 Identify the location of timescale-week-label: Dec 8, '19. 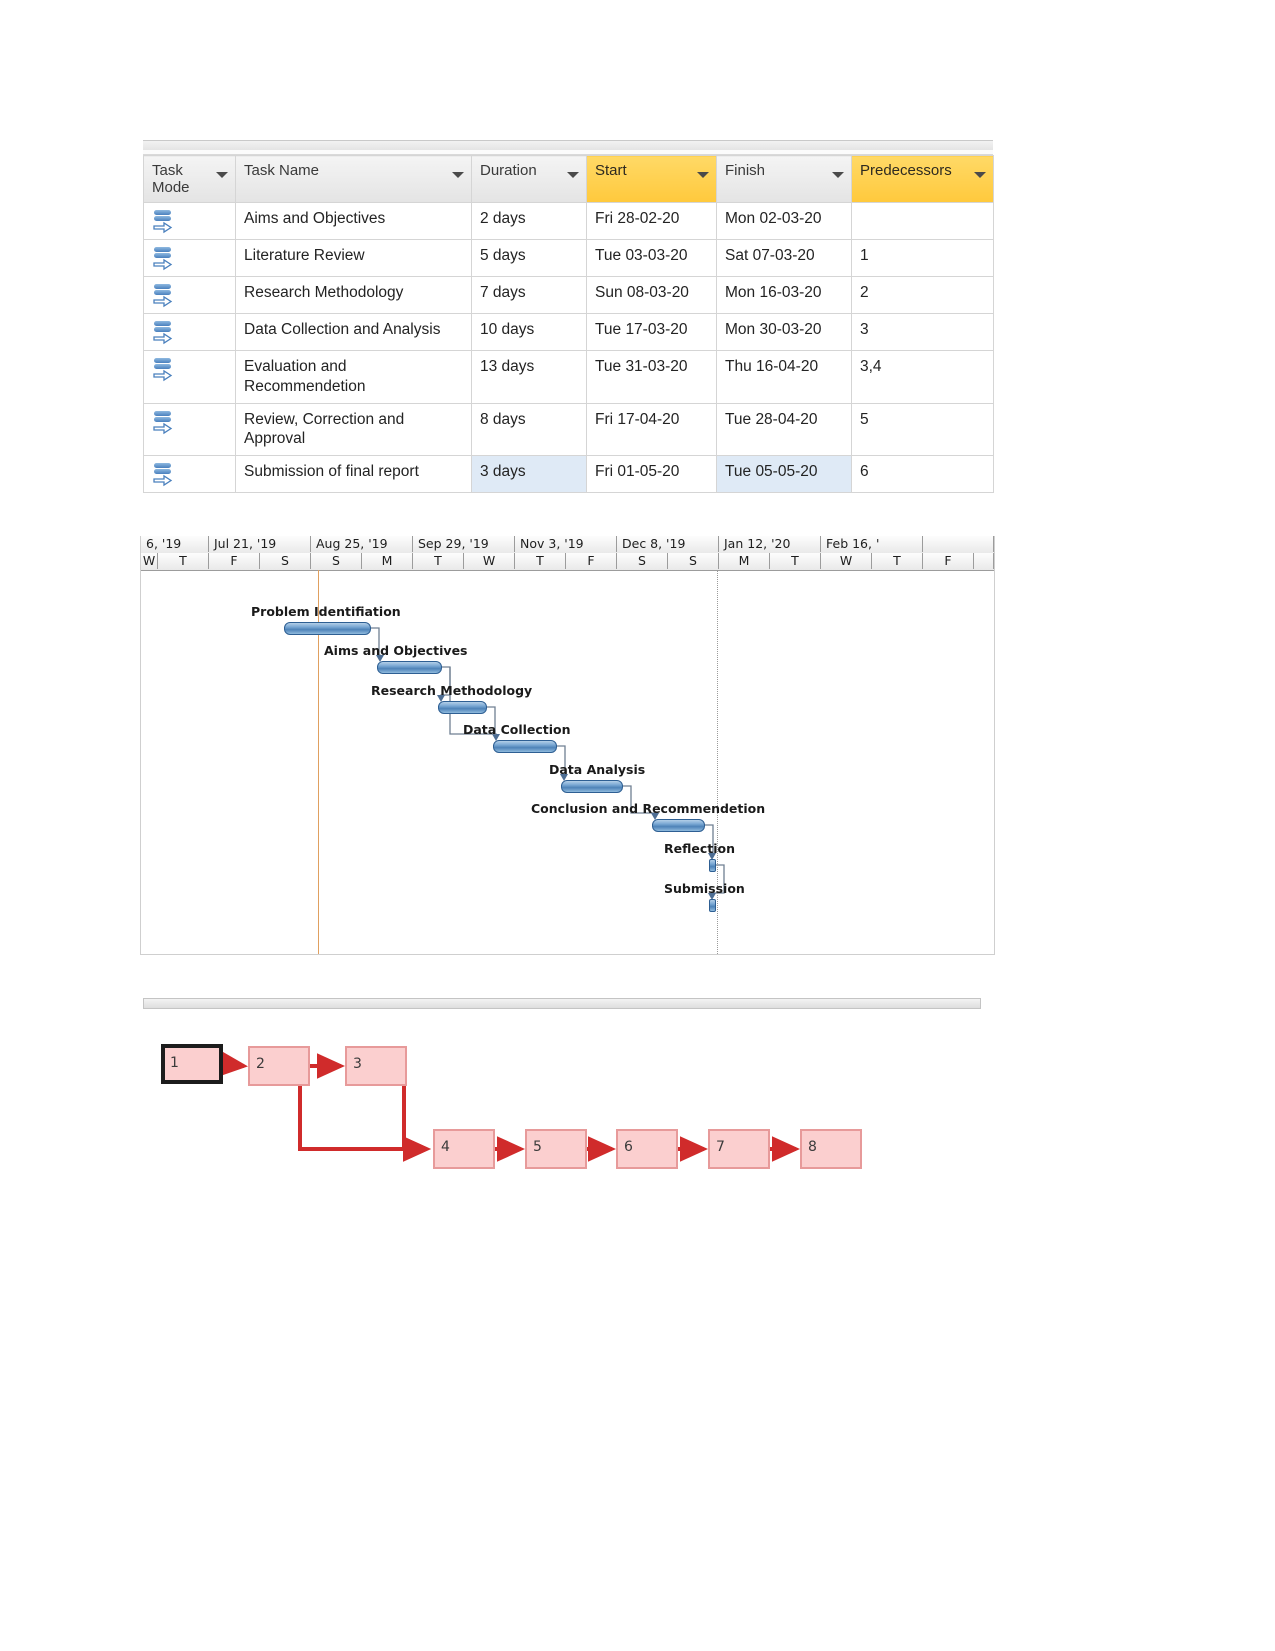
(668, 544).